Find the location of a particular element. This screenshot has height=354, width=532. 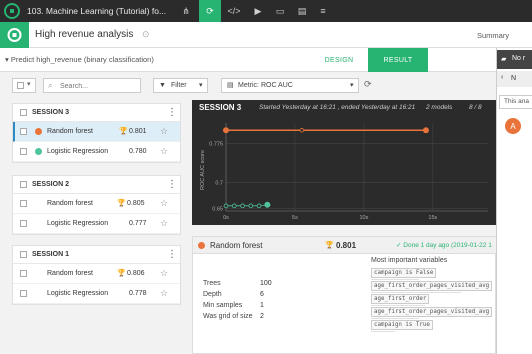

chart-icon: ▤ is located at coordinates (230, 85).